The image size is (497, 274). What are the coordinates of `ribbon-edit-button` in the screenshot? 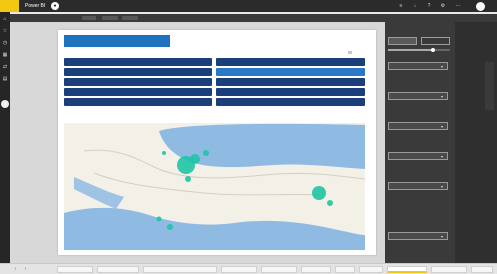 It's located at (89, 18).